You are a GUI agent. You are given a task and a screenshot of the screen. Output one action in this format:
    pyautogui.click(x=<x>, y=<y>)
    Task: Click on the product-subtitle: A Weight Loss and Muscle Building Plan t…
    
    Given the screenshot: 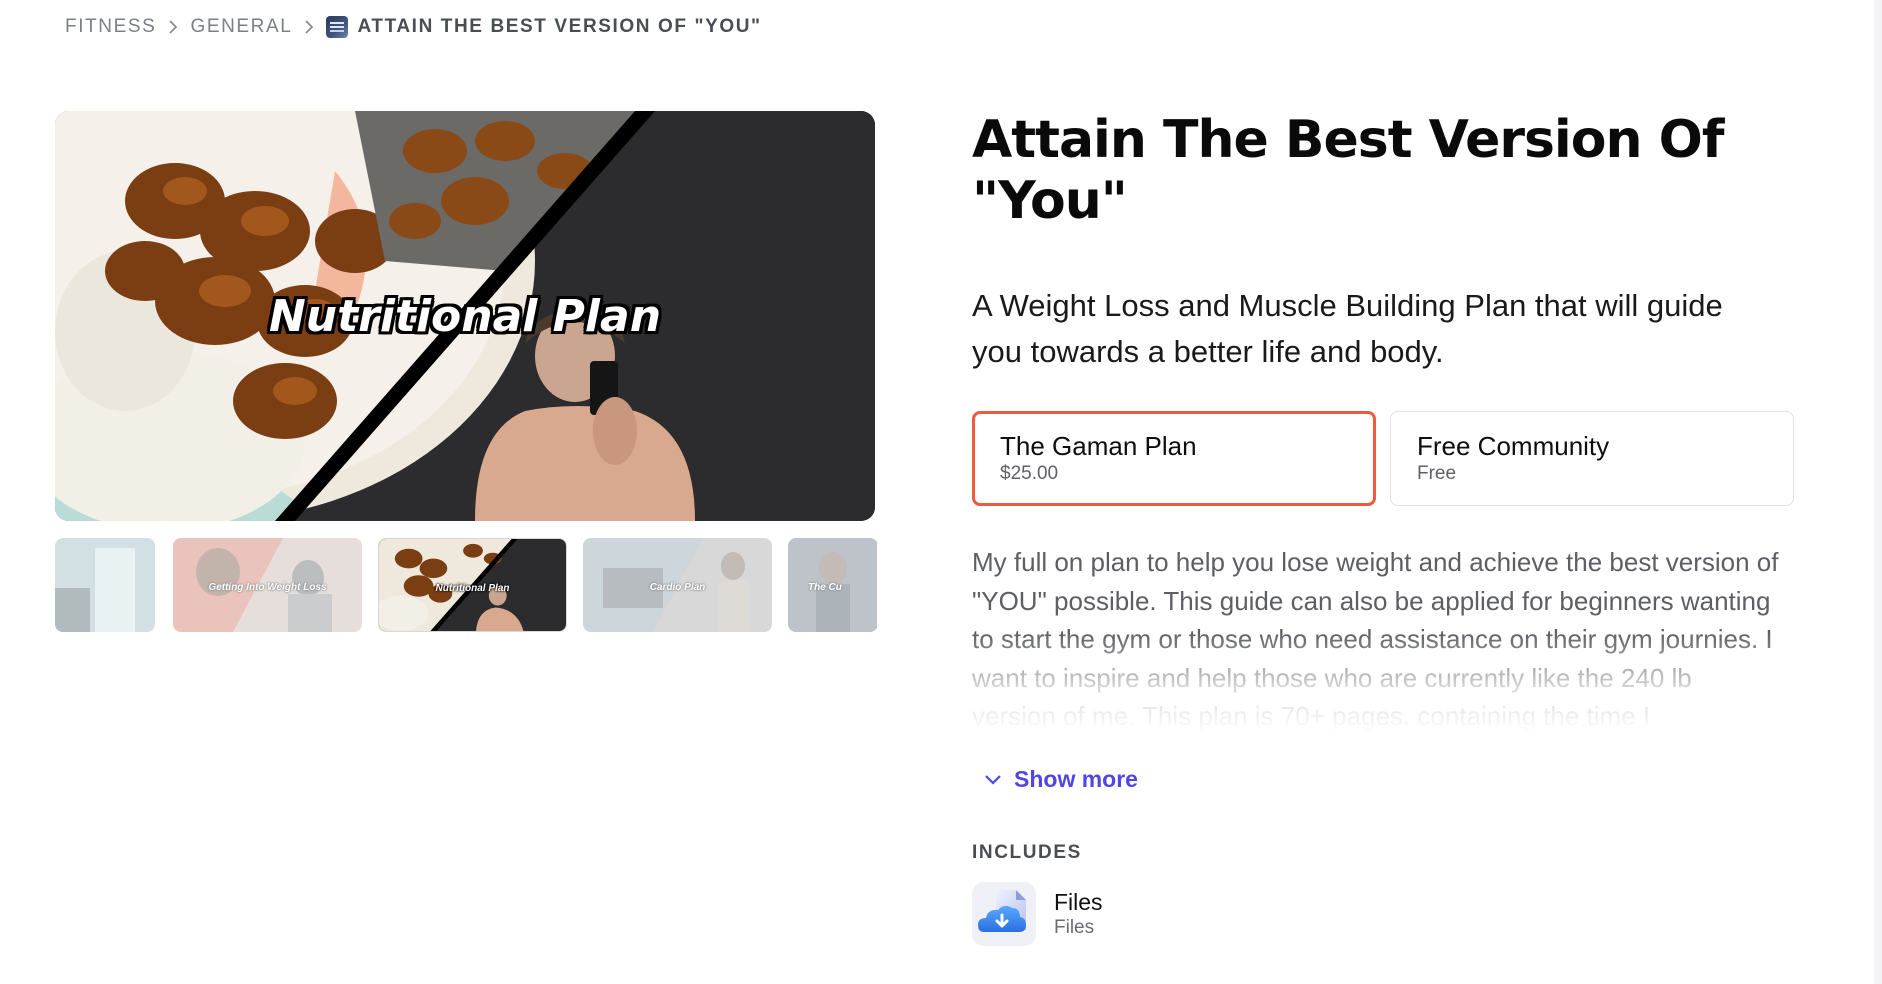 What is the action you would take?
    pyautogui.click(x=1347, y=328)
    